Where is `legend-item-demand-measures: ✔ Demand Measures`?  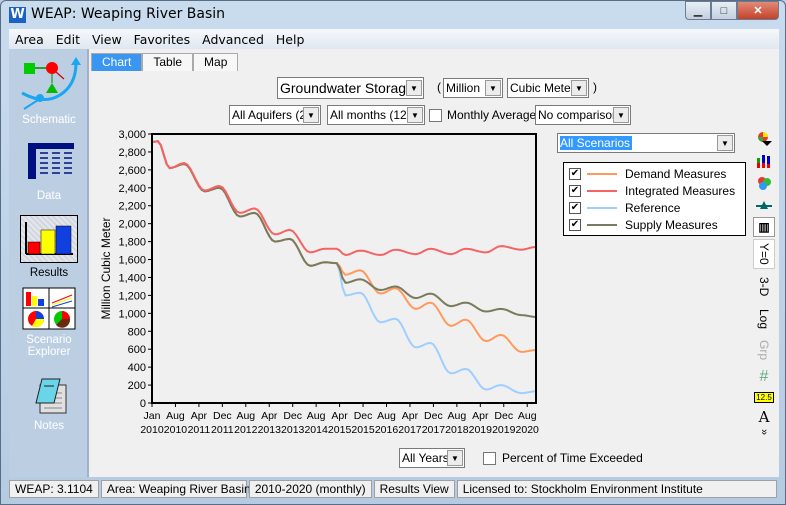
legend-item-demand-measures: ✔ Demand Measures is located at coordinates (647, 173).